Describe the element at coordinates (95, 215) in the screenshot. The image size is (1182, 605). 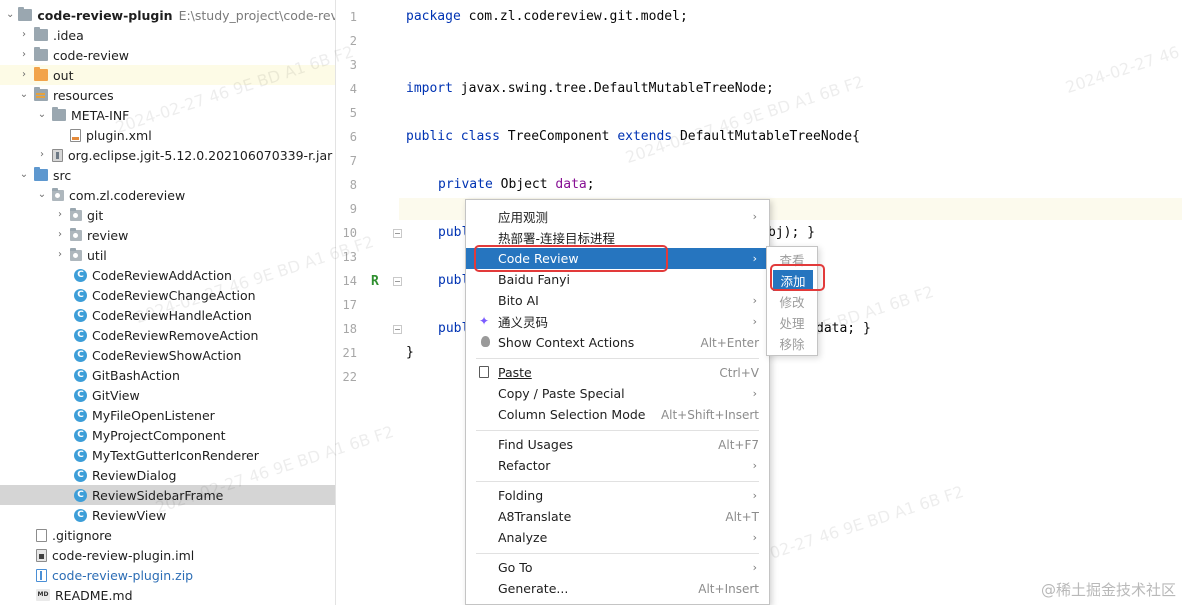
I see `tree-item-label: git` at that location.